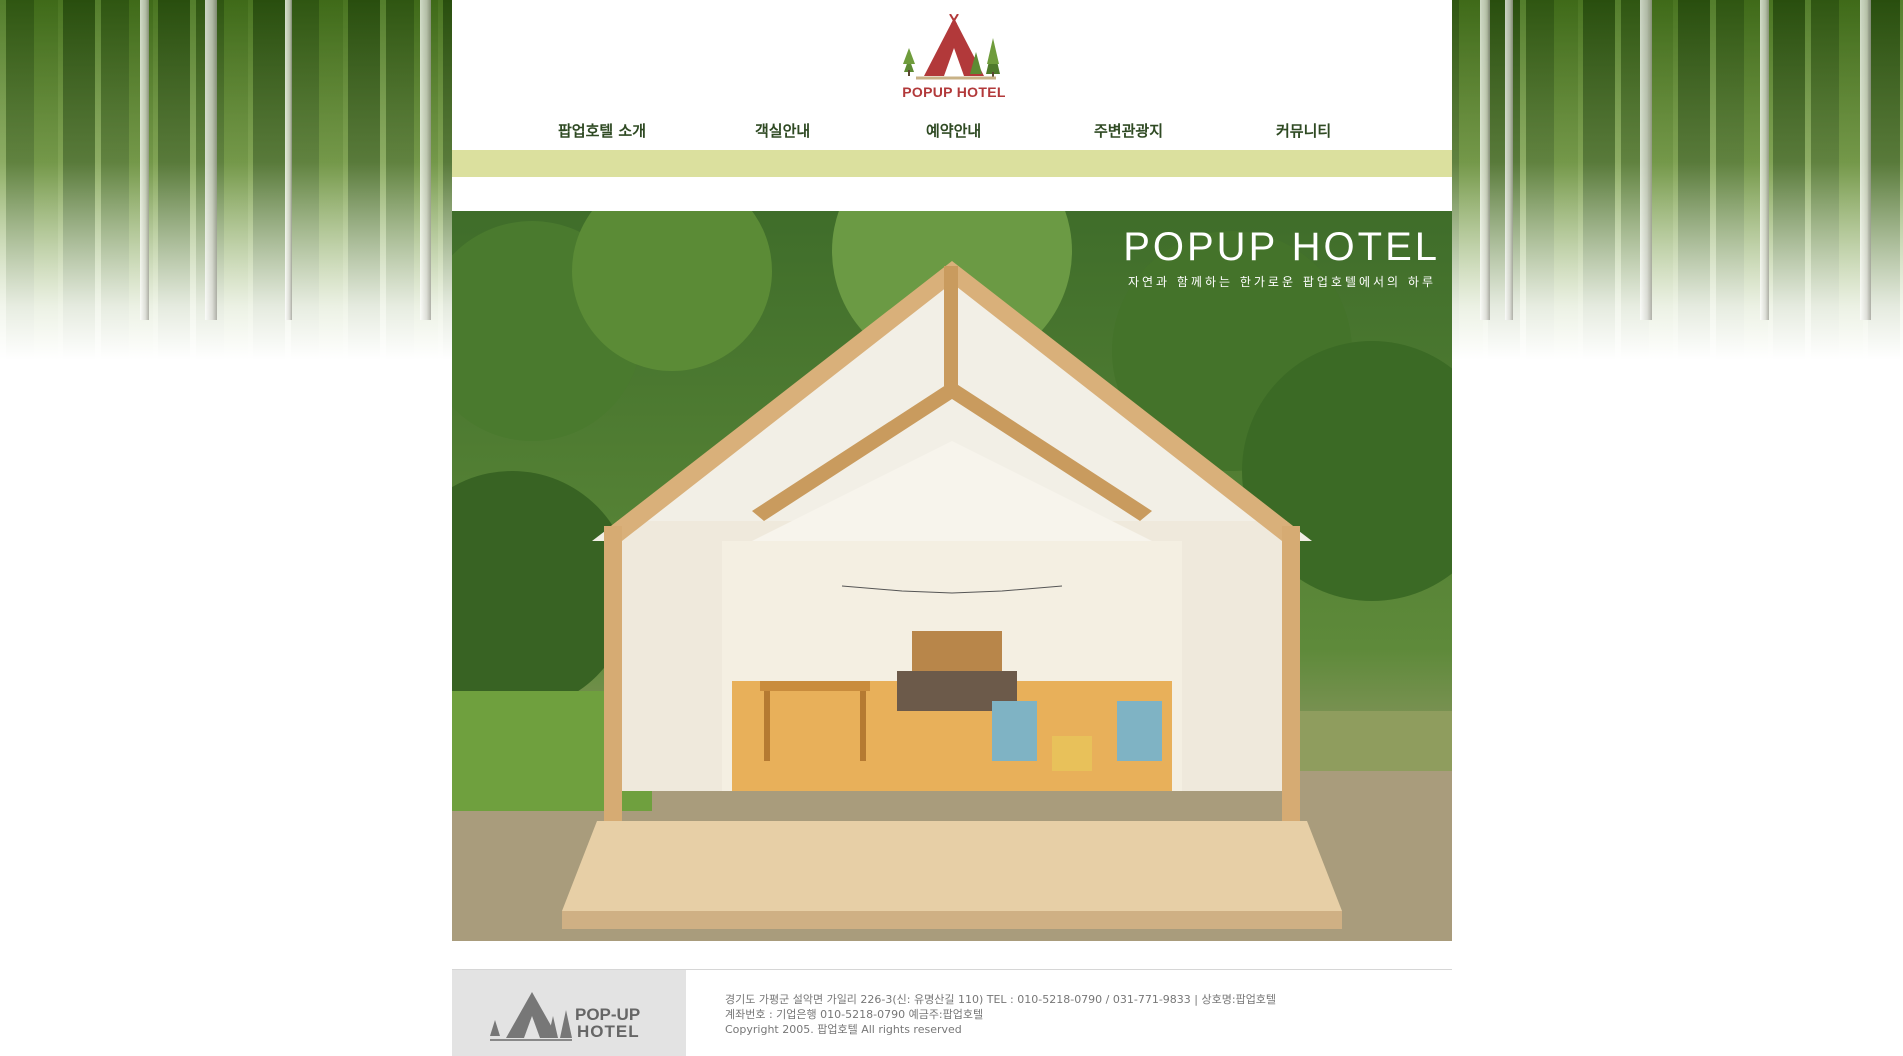  What do you see at coordinates (952, 163) in the screenshot?
I see `nav-accent-bar` at bounding box center [952, 163].